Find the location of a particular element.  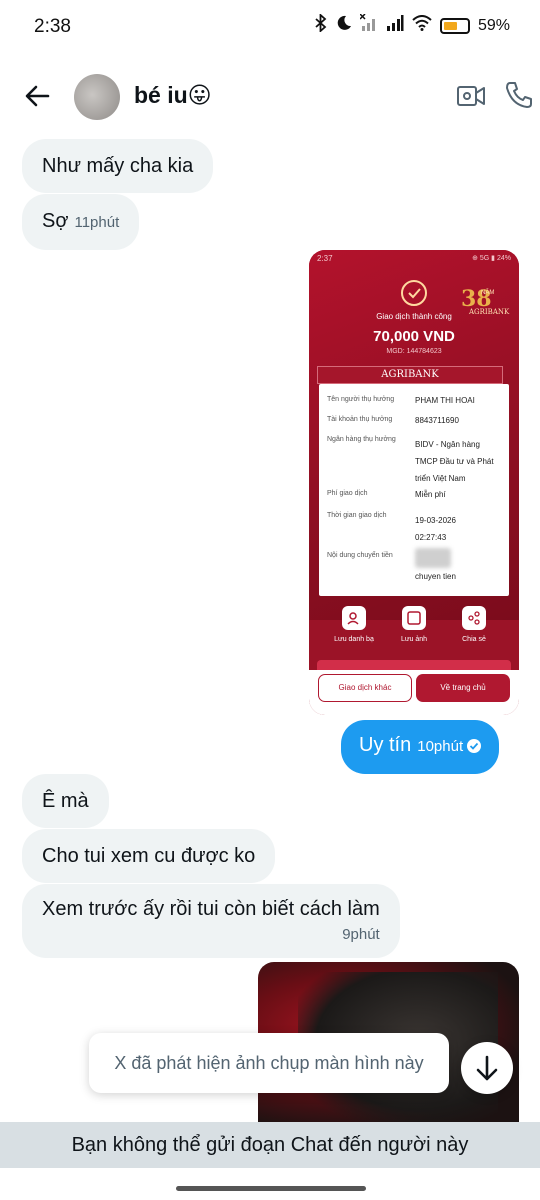

brand-text: AGRIBANK is located at coordinates (410, 374).